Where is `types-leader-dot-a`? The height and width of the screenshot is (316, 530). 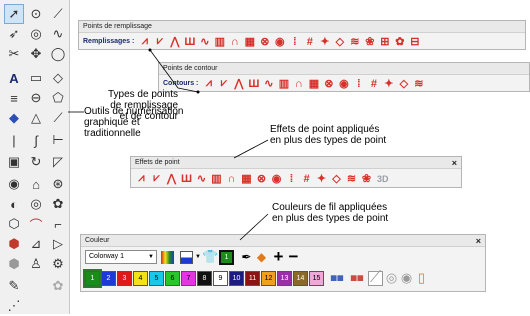
types-leader-dot-a is located at coordinates (150, 50).